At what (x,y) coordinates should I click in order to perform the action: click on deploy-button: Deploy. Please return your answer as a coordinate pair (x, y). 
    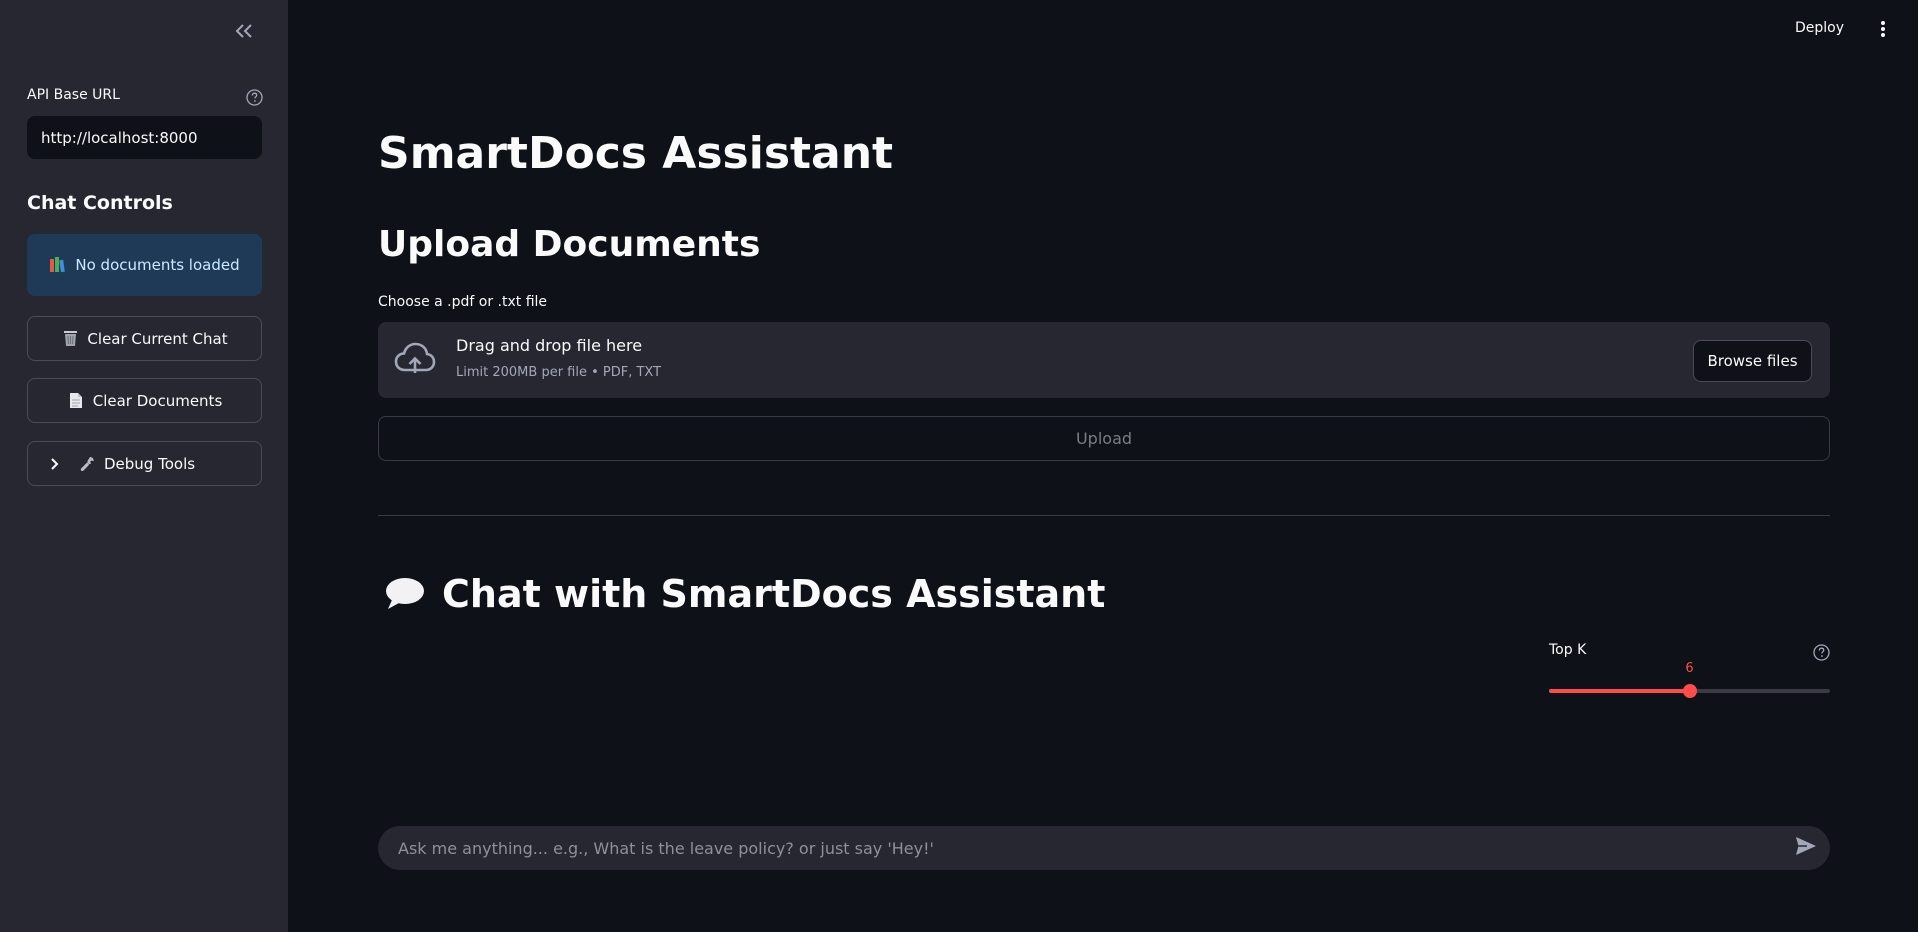
    Looking at the image, I should click on (1819, 28).